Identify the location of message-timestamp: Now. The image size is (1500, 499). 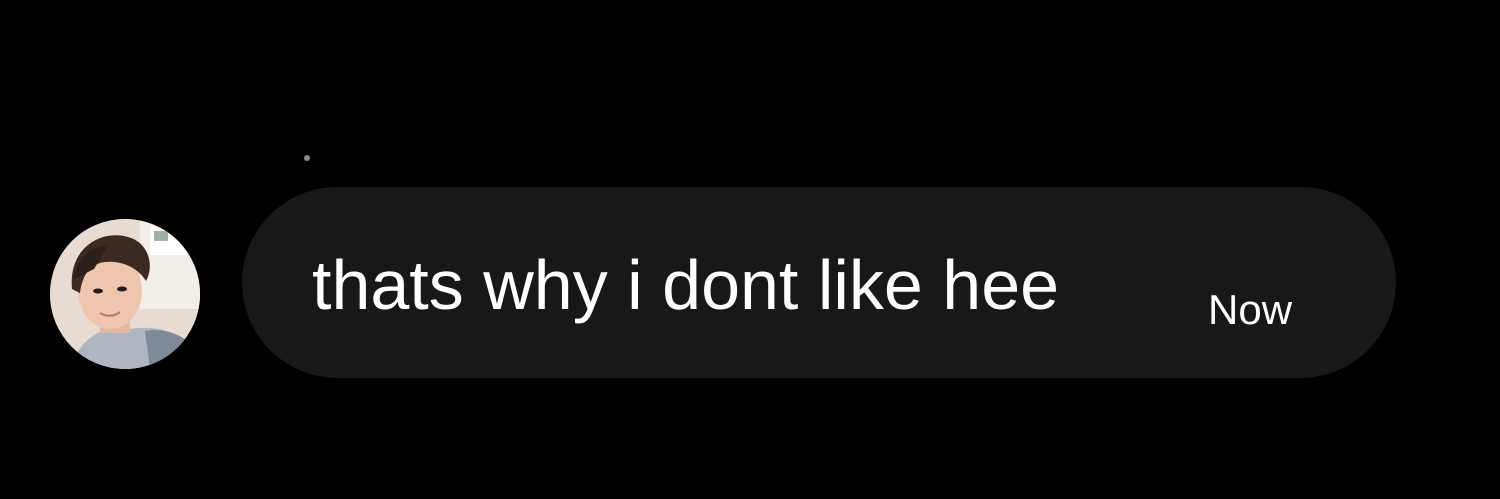
(1250, 309).